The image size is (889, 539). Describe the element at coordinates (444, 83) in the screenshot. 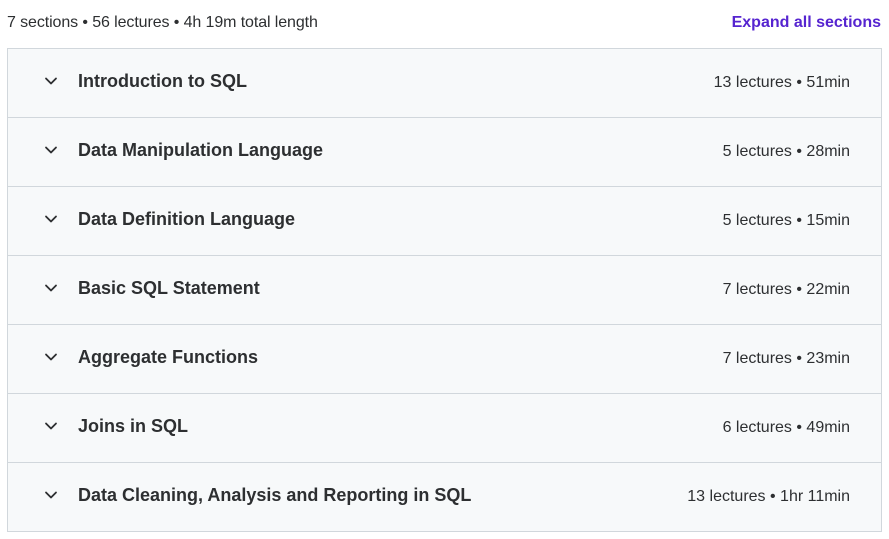

I see `section-panel-header: Introduction to SQL 13 lectures • 51min` at that location.